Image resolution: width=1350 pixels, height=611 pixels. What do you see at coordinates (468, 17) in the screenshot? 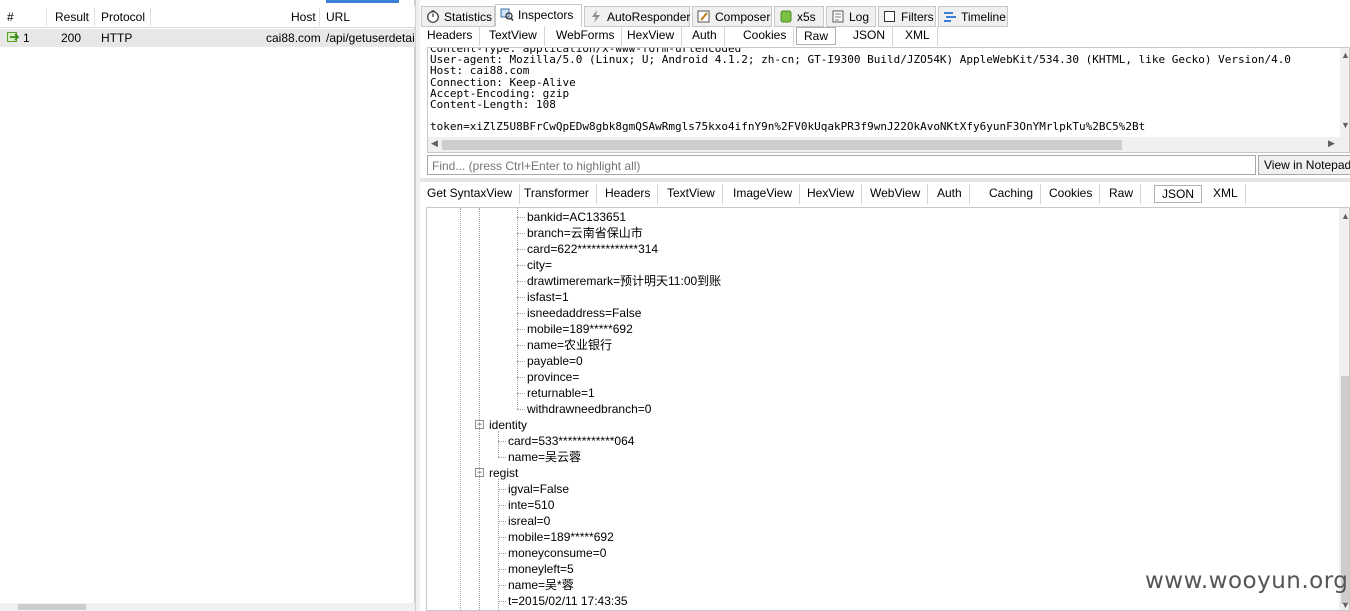
I see `tab-statistics-label: Statistics` at bounding box center [468, 17].